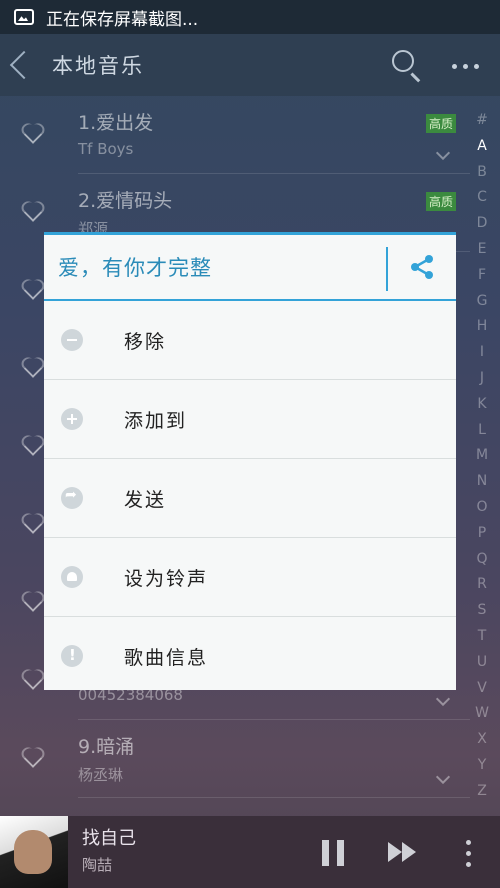 Image resolution: width=500 pixels, height=888 pixels. I want to click on song-title: 1.爱出发, so click(116, 123).